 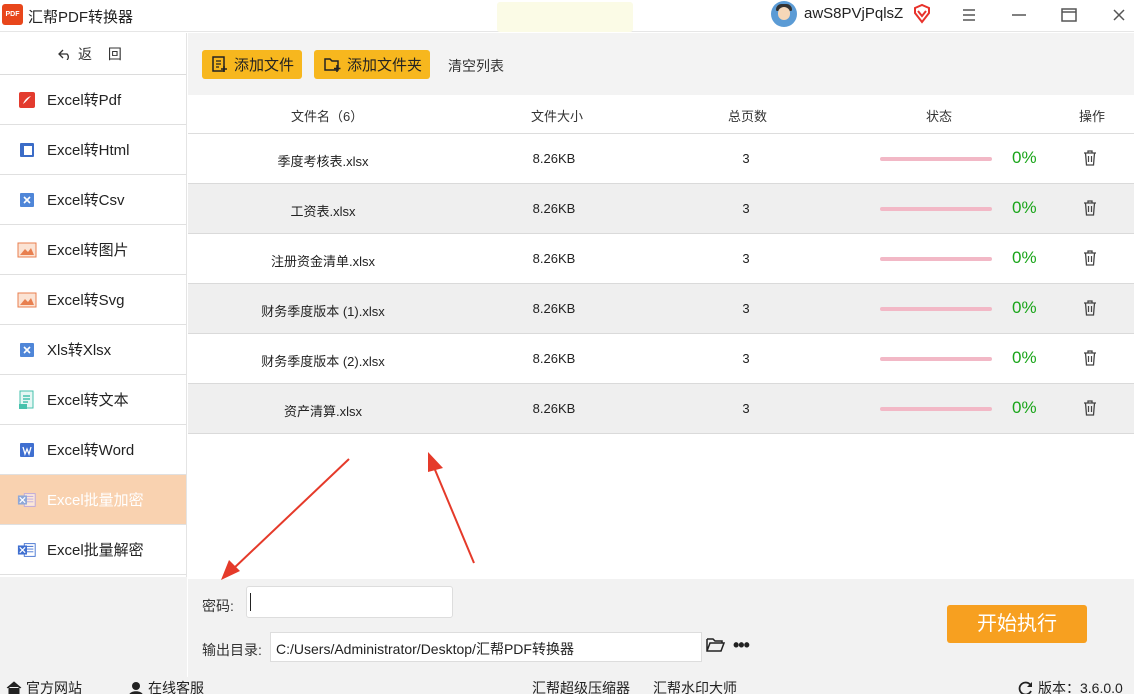 What do you see at coordinates (54, 687) in the screenshot?
I see `website-label: 官方网站` at bounding box center [54, 687].